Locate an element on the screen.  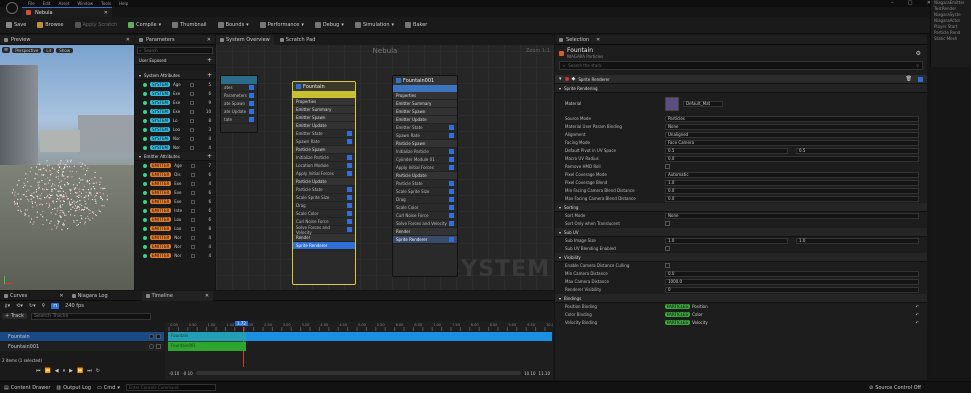
baker-button: Baker is located at coordinates (416, 25).